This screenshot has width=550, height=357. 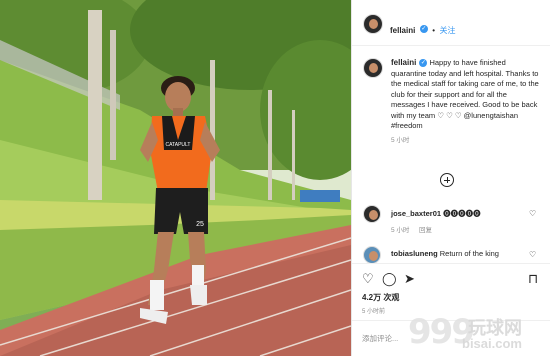 I want to click on comment-item: tobiasluneng Return of the king, so click(x=458, y=253).